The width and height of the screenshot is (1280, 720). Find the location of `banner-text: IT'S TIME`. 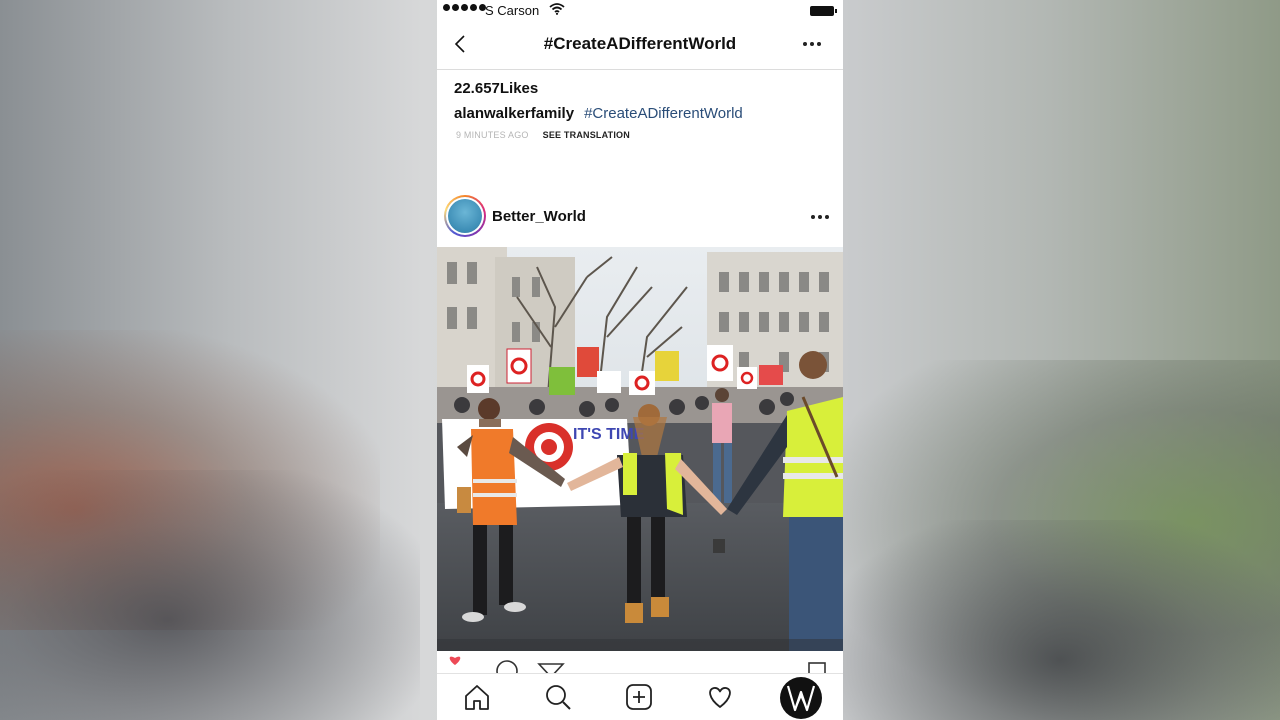

banner-text: IT'S TIME is located at coordinates (609, 434).